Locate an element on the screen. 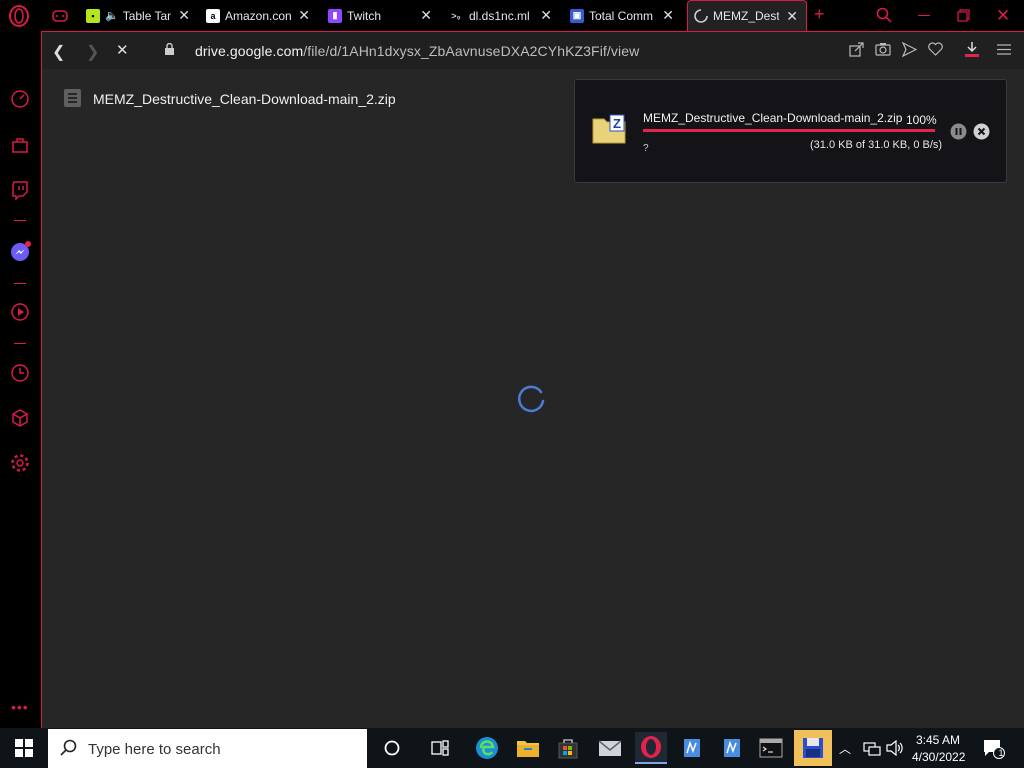 This screenshot has height=768, width=1024. notepad-app-icon is located at coordinates (692, 748).